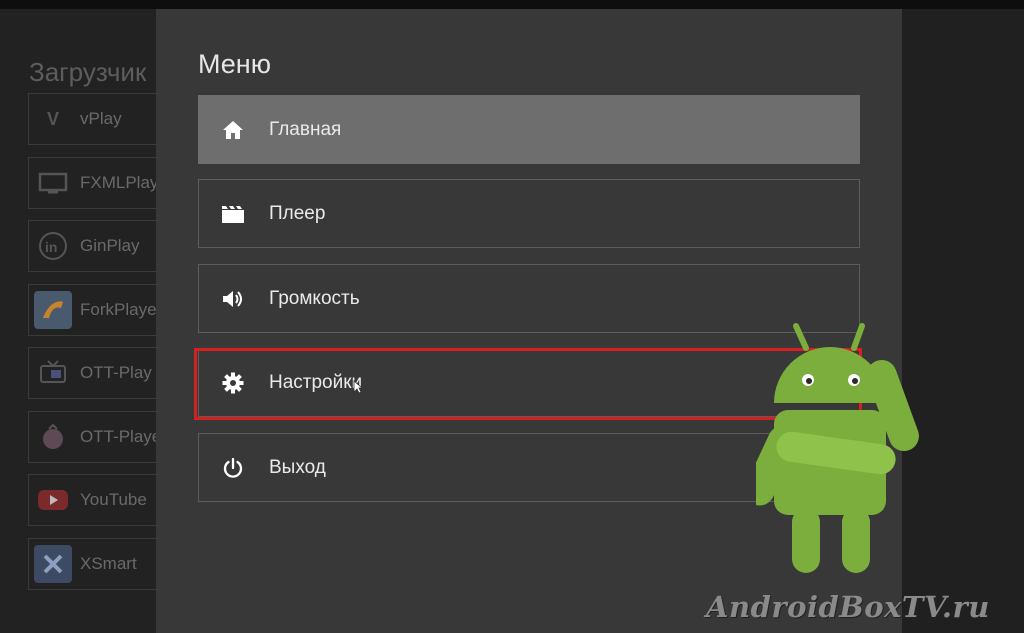 This screenshot has width=1024, height=633. I want to click on app-label: ForkPlaye, so click(118, 309).